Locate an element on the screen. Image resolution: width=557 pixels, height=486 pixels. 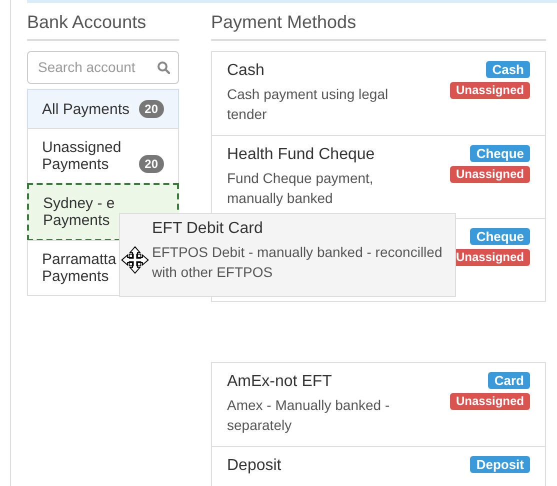
search-icon is located at coordinates (163, 67).